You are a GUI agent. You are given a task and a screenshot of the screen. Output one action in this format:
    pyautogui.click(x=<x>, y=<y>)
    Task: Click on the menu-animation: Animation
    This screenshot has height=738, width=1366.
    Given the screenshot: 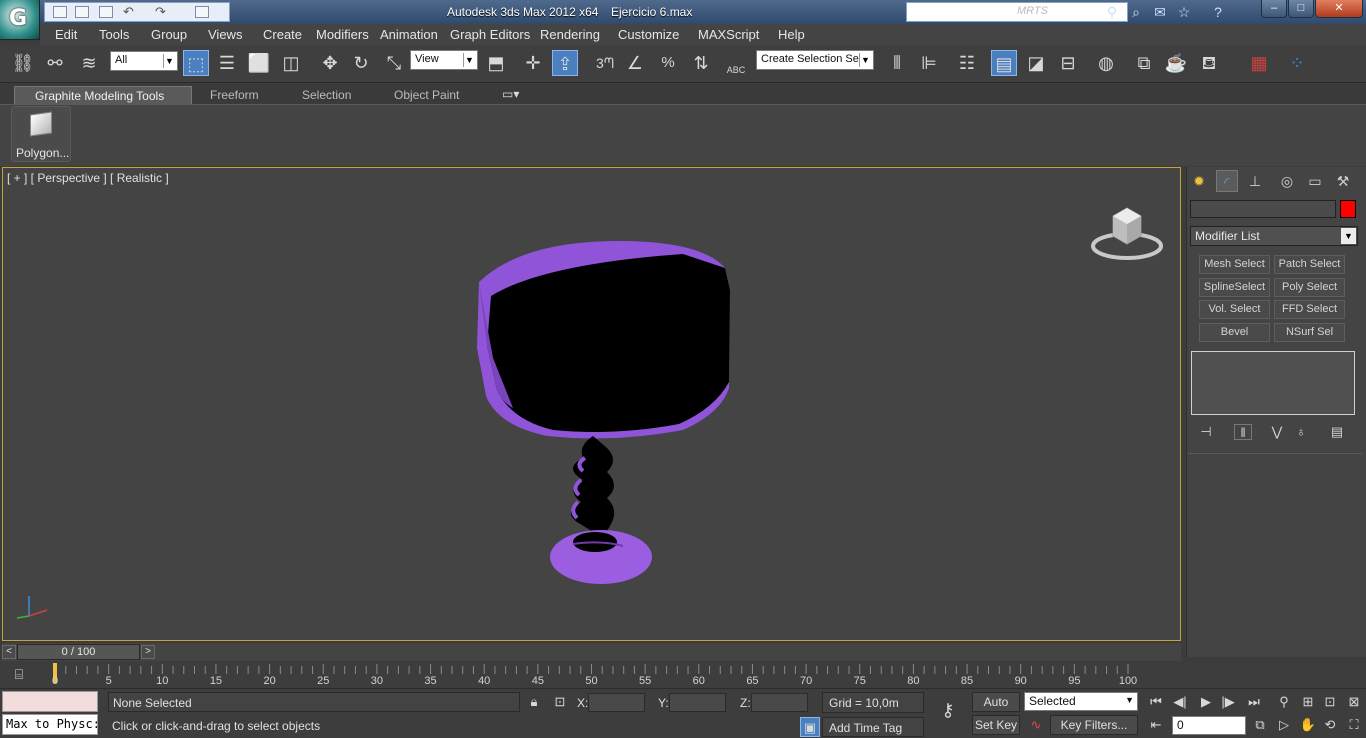 What is the action you would take?
    pyautogui.click(x=409, y=34)
    